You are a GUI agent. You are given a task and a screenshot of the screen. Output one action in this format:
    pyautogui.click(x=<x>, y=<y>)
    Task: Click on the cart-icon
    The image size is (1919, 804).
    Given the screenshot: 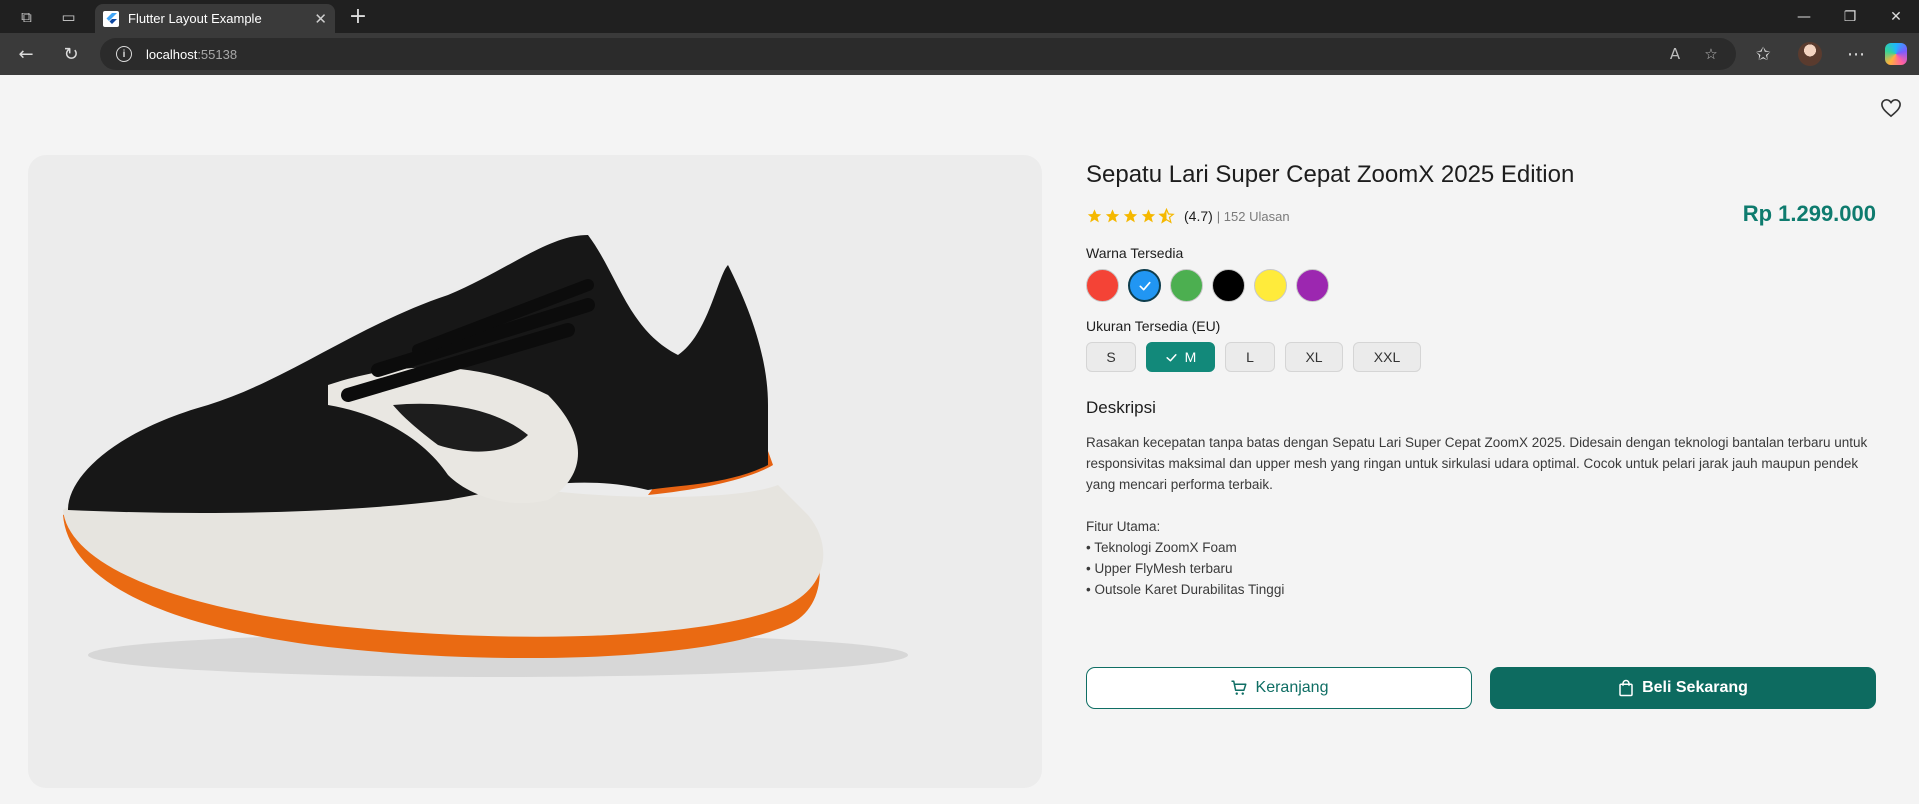 What is the action you would take?
    pyautogui.click(x=1239, y=687)
    